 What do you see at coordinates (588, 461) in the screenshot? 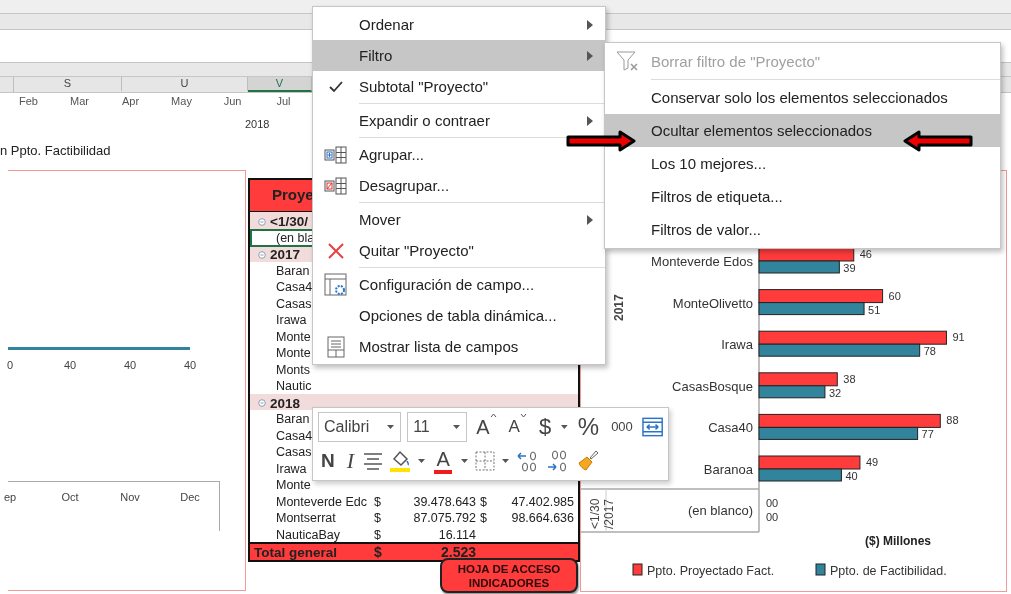
I see `brush-icon` at bounding box center [588, 461].